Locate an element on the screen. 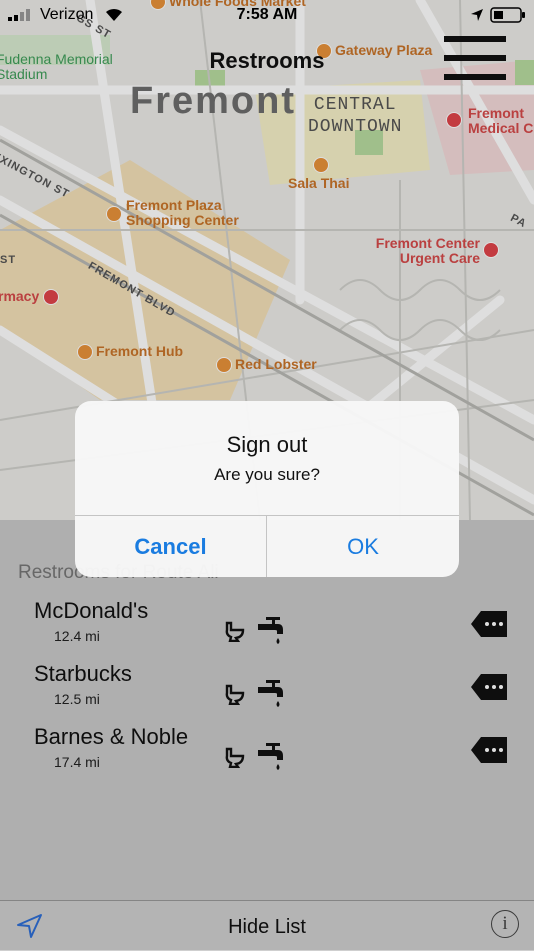 The height and width of the screenshot is (951, 534). alert-title: Sign out is located at coordinates (267, 444).